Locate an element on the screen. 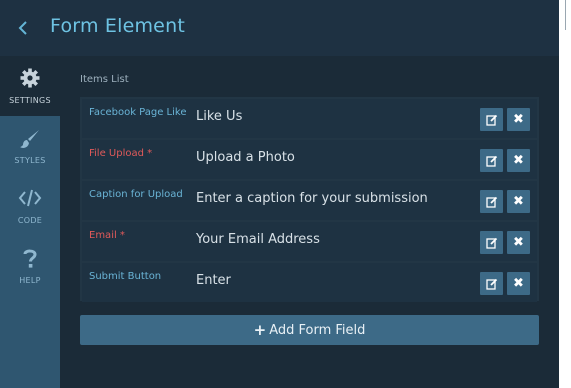 The height and width of the screenshot is (388, 571). item-label: Facebook Page Like is located at coordinates (138, 112).